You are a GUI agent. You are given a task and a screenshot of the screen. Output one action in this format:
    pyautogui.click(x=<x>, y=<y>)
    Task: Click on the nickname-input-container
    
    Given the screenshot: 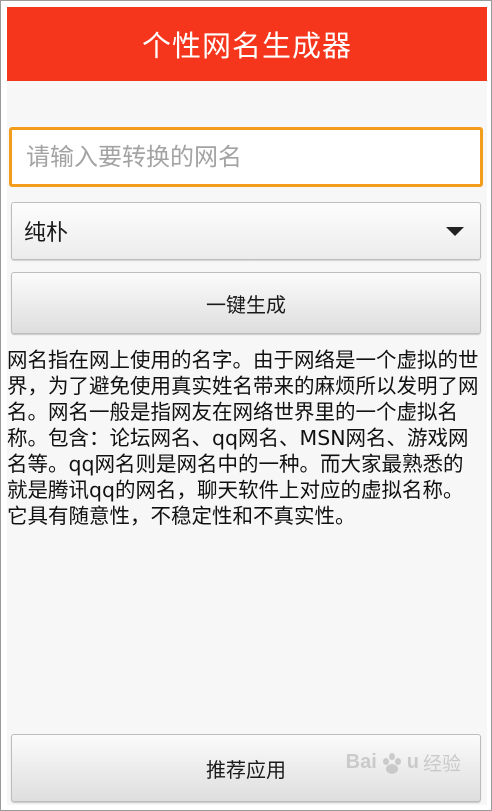 What is the action you would take?
    pyautogui.click(x=246, y=157)
    